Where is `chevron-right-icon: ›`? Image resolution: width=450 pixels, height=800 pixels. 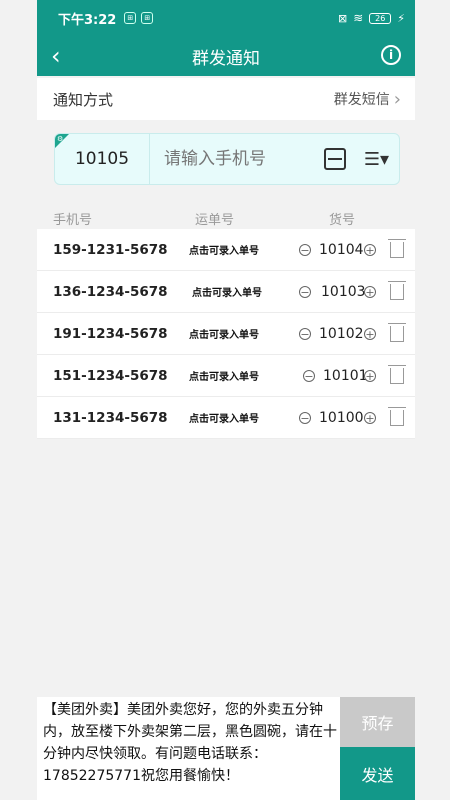 chevron-right-icon: › is located at coordinates (397, 99).